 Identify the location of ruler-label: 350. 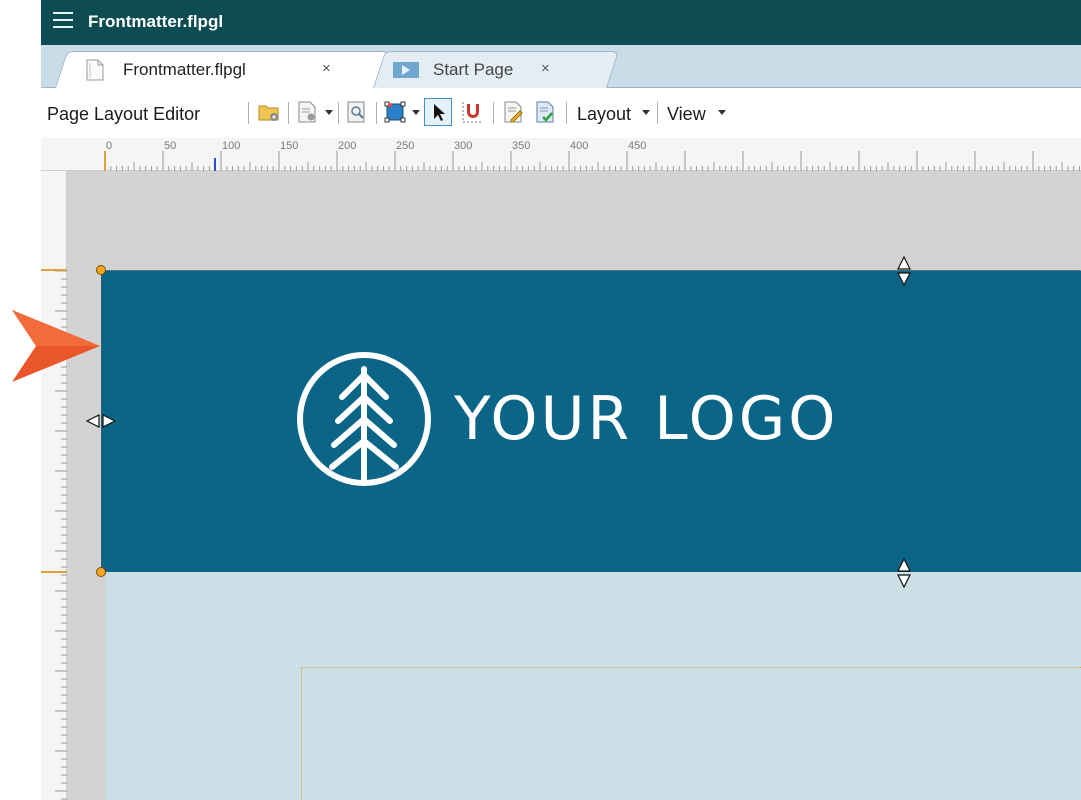
(521, 146).